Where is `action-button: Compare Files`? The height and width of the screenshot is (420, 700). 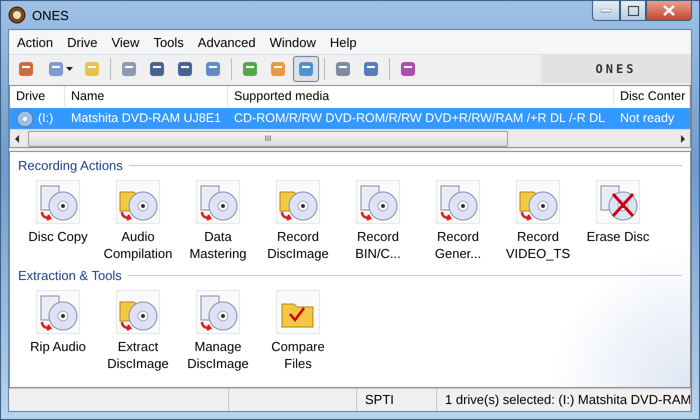 action-button: Compare Files is located at coordinates (298, 331).